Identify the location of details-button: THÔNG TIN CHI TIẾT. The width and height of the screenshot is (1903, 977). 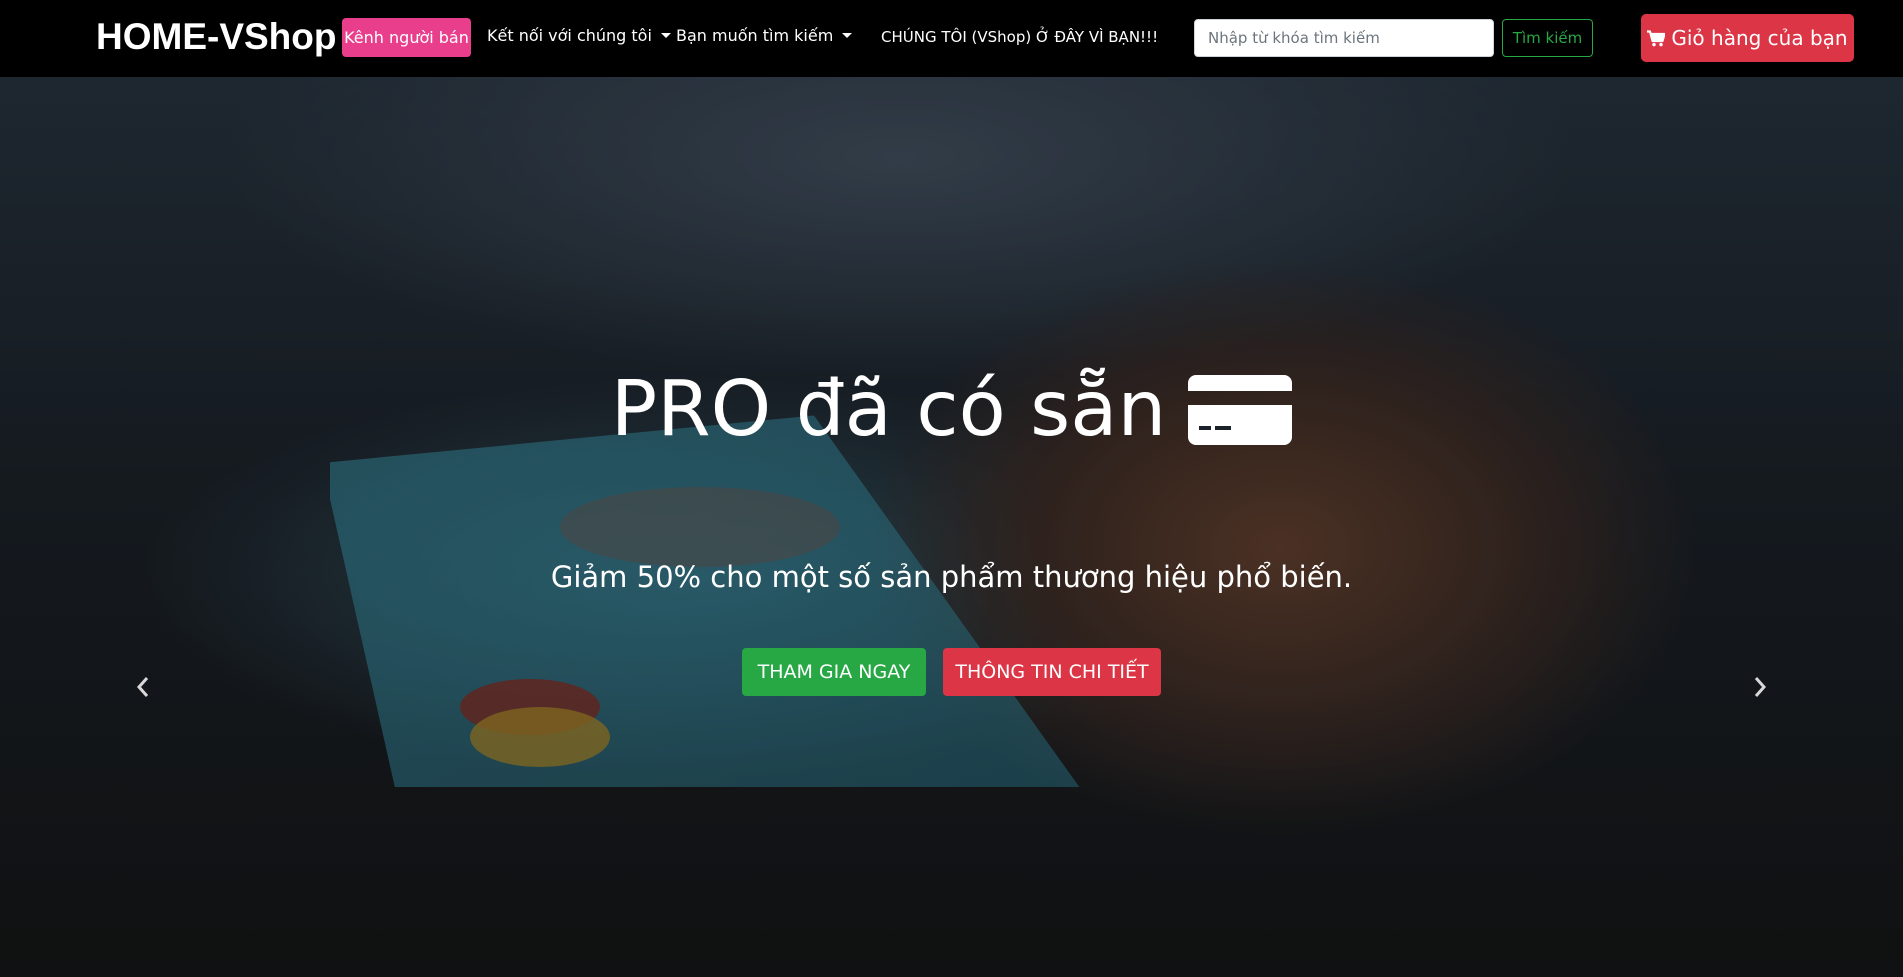
(1052, 672).